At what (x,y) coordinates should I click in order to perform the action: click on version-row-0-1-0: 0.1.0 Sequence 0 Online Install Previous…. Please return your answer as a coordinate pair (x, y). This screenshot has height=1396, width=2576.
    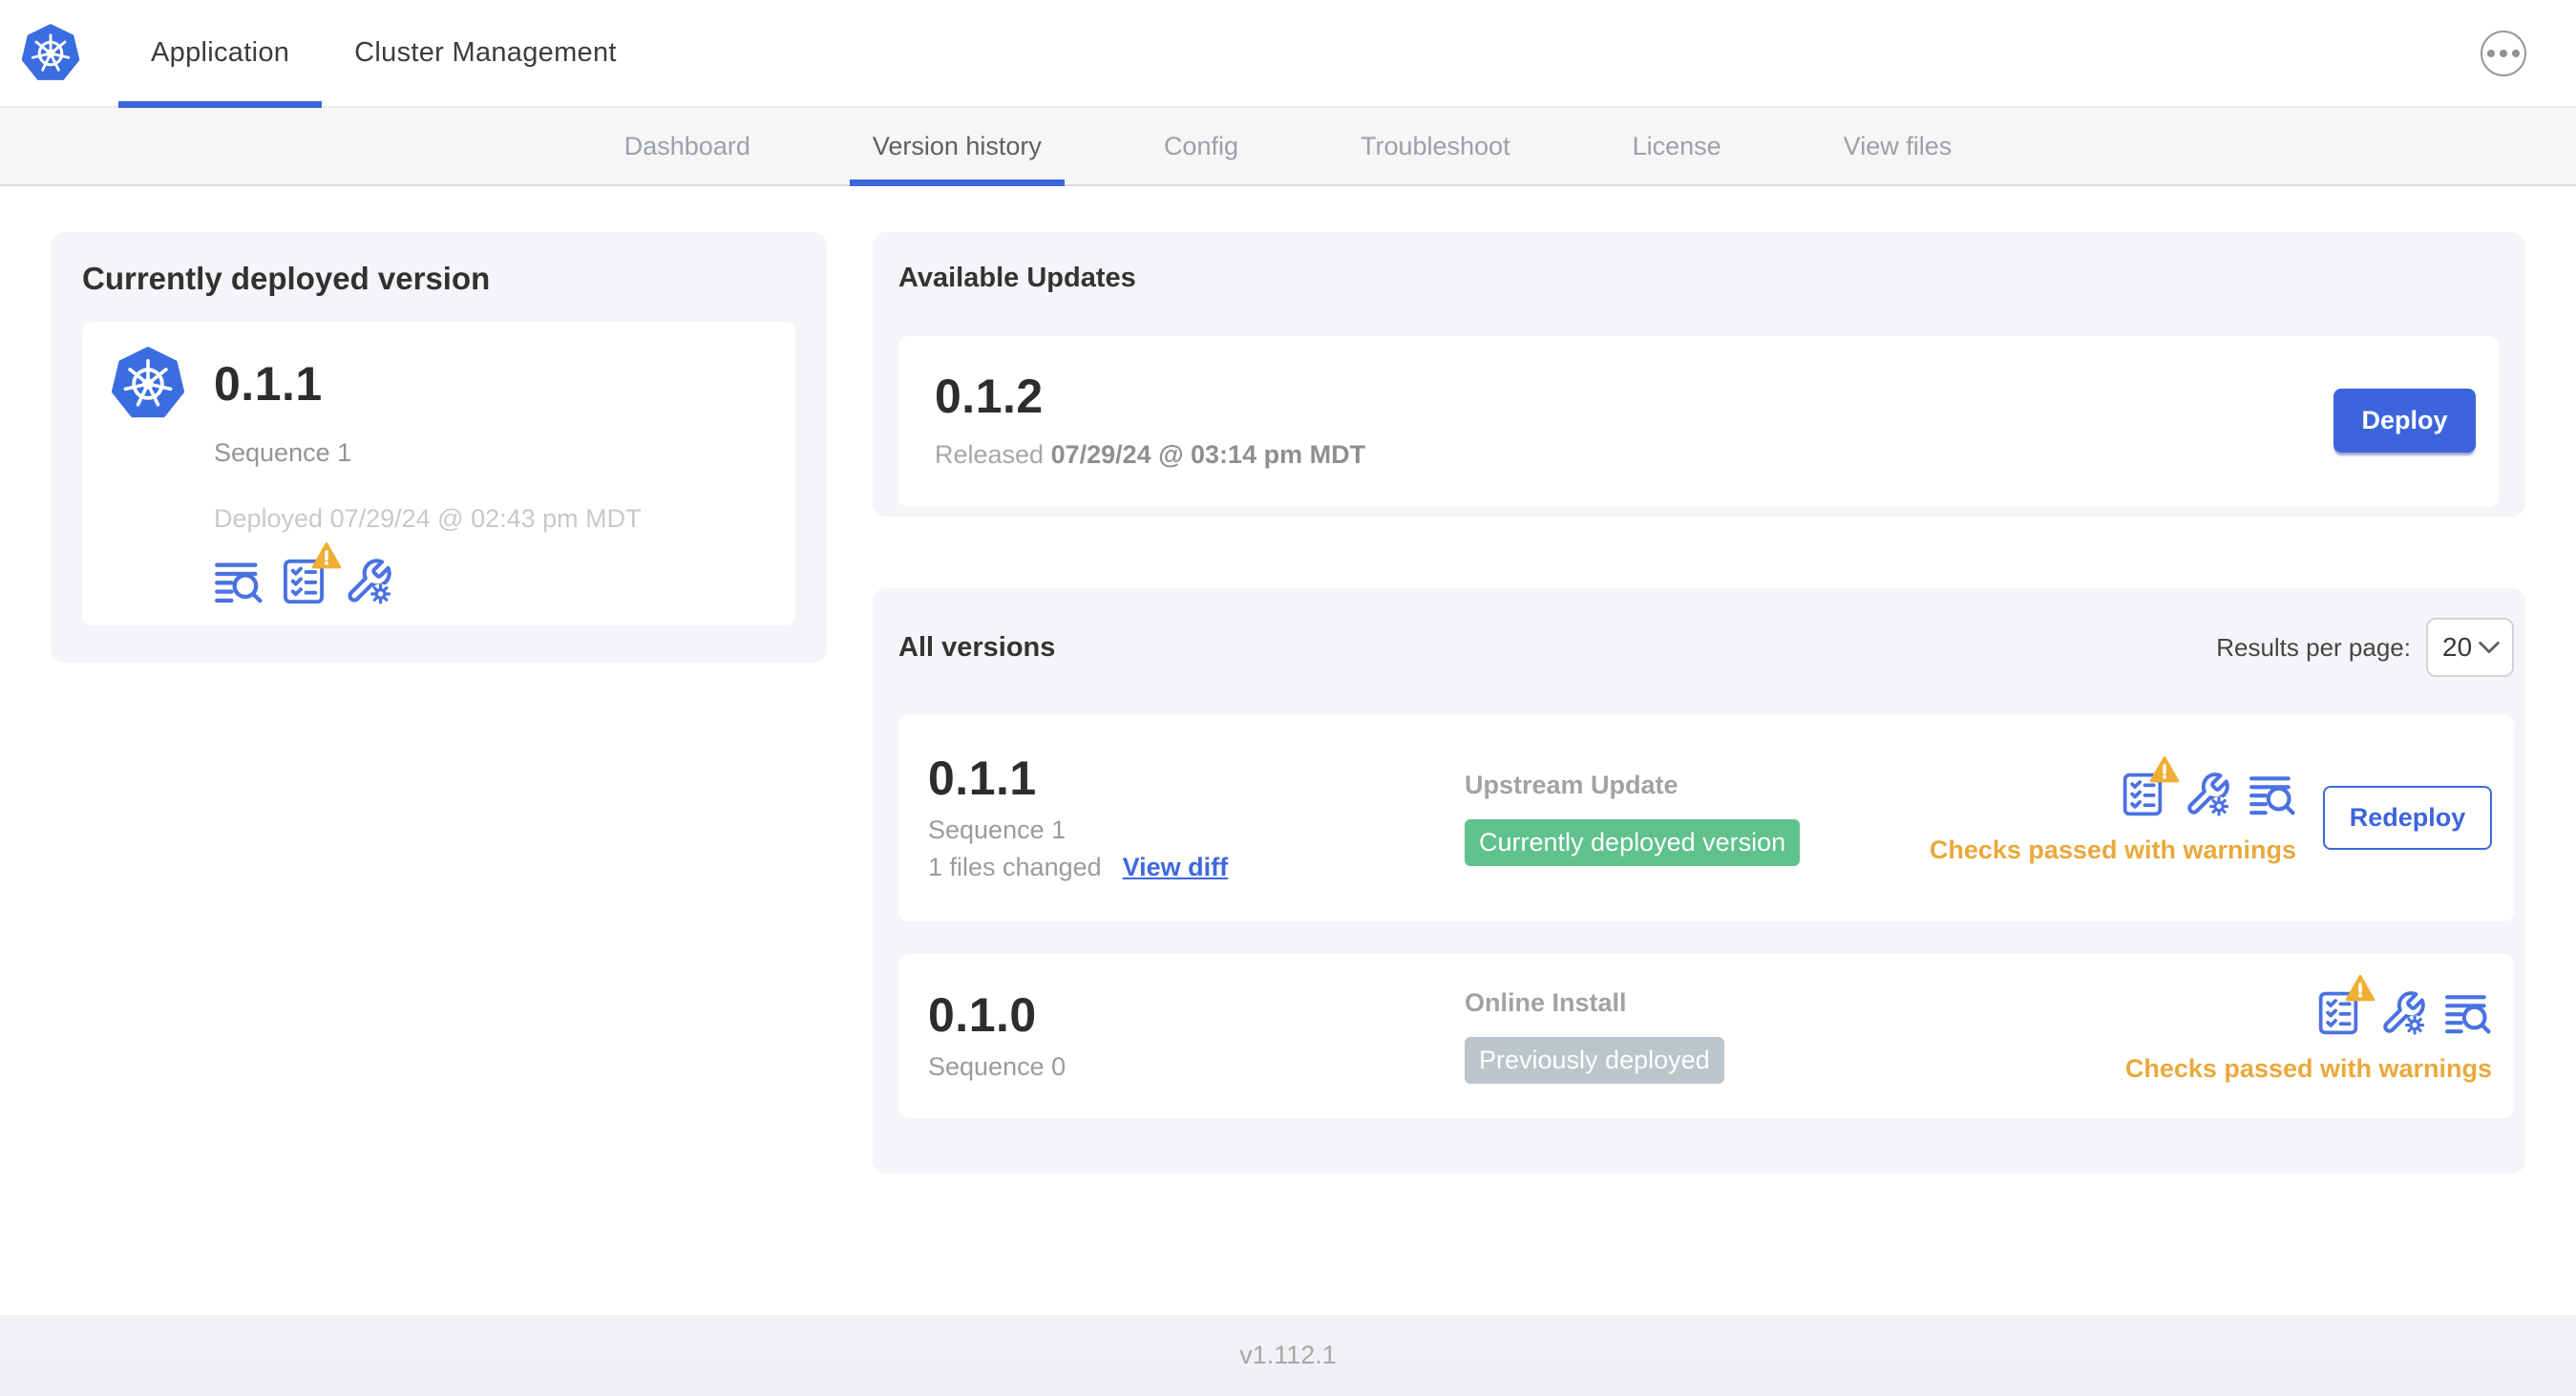
    Looking at the image, I should click on (1706, 1036).